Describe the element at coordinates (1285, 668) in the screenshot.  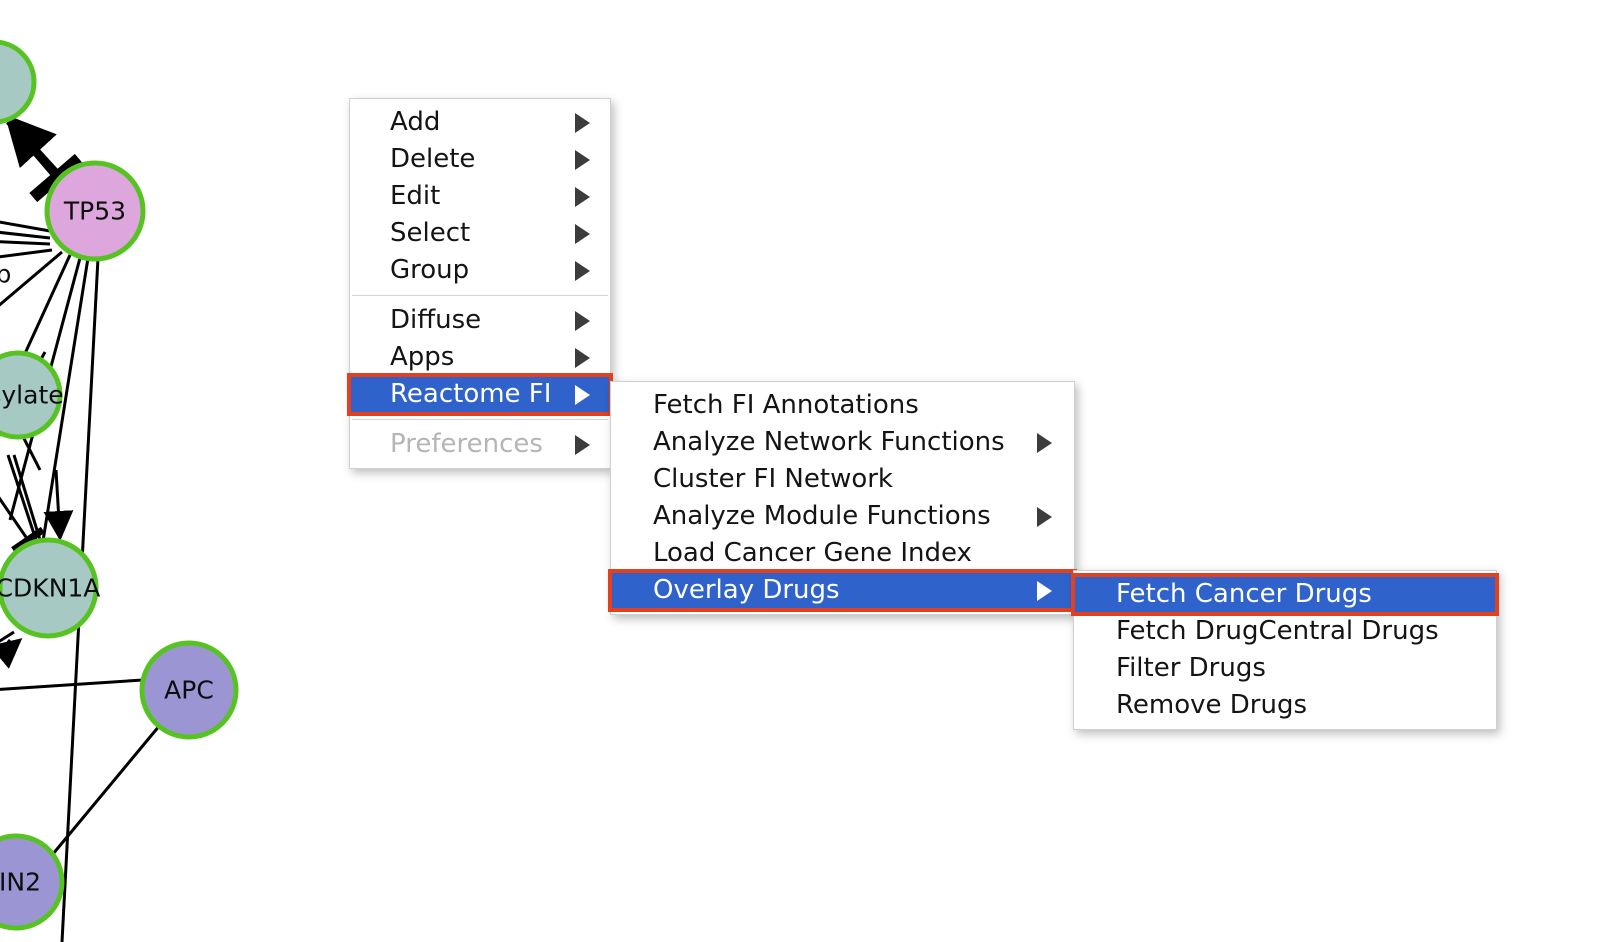
I see `menu-item-filter-drugs: Filter Drugs` at that location.